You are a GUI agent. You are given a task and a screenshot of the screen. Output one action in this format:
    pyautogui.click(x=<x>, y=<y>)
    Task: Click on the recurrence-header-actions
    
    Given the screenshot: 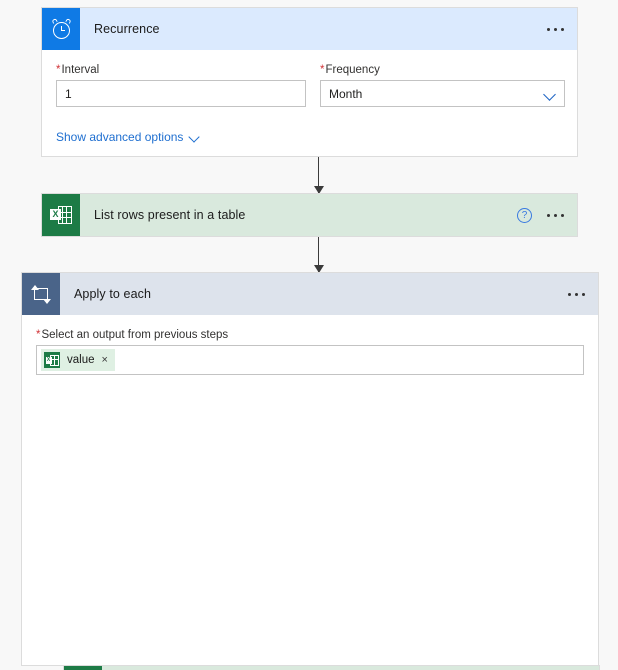 What is the action you would take?
    pyautogui.click(x=555, y=29)
    